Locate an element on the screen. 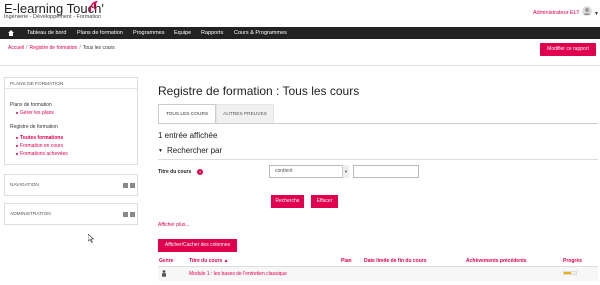  panel-title: PLANS DE FORMATION is located at coordinates (37, 84).